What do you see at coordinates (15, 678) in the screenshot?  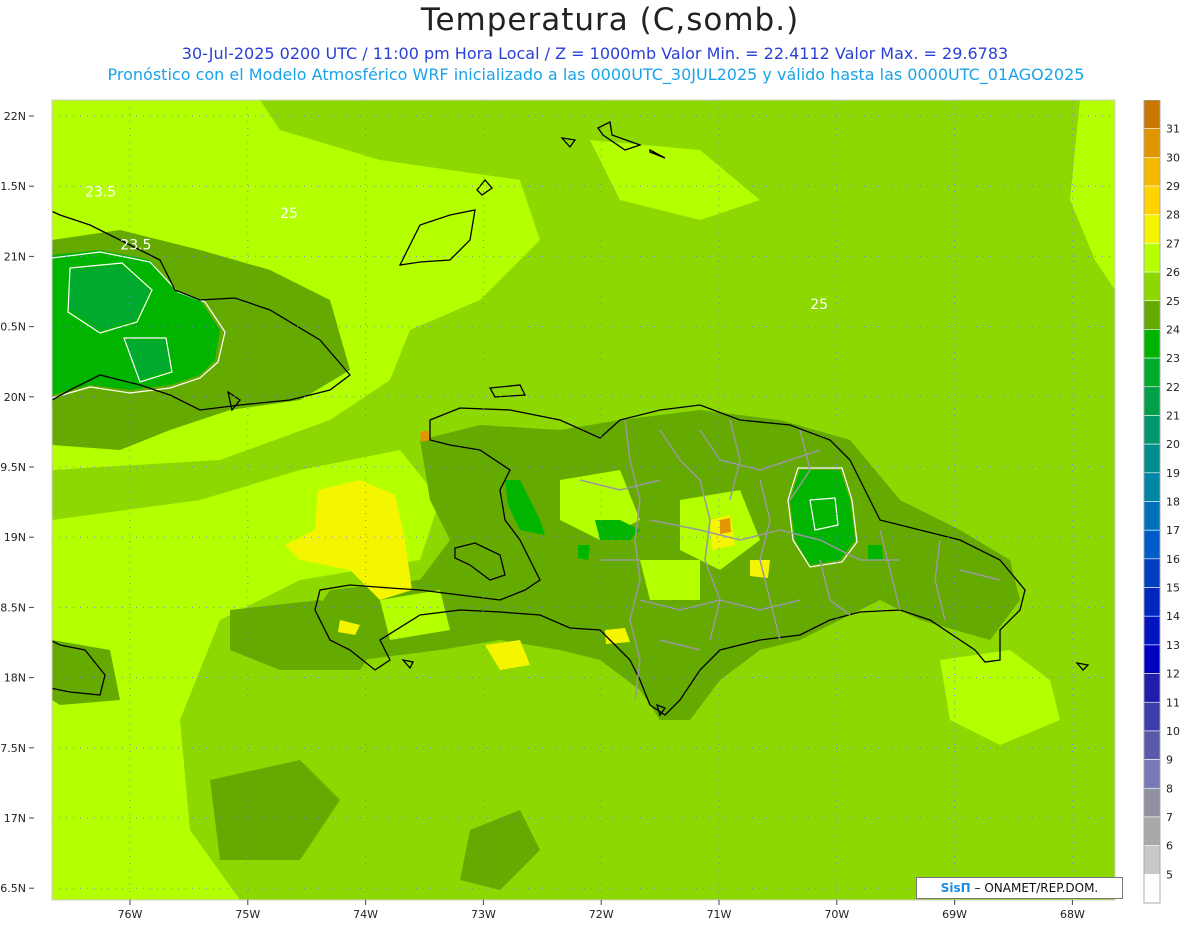 I see `lat-tick-label: 18N` at bounding box center [15, 678].